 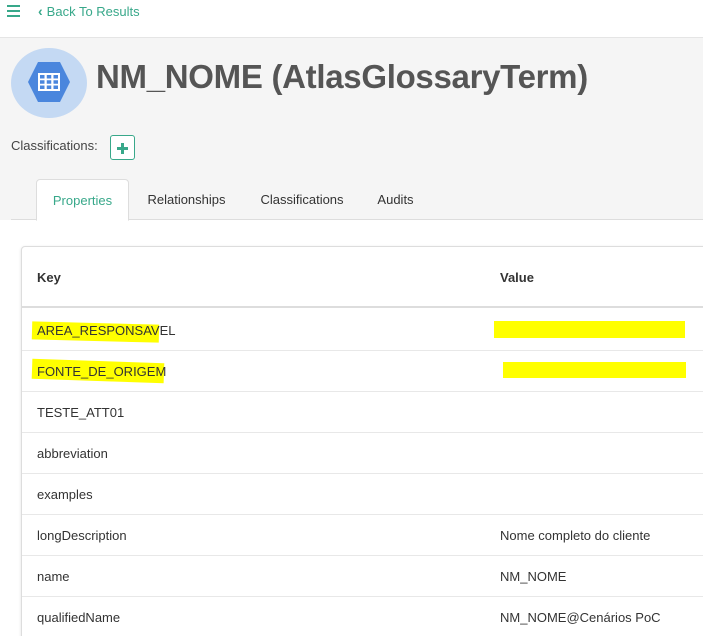 I want to click on add-classification-button, so click(x=122, y=147).